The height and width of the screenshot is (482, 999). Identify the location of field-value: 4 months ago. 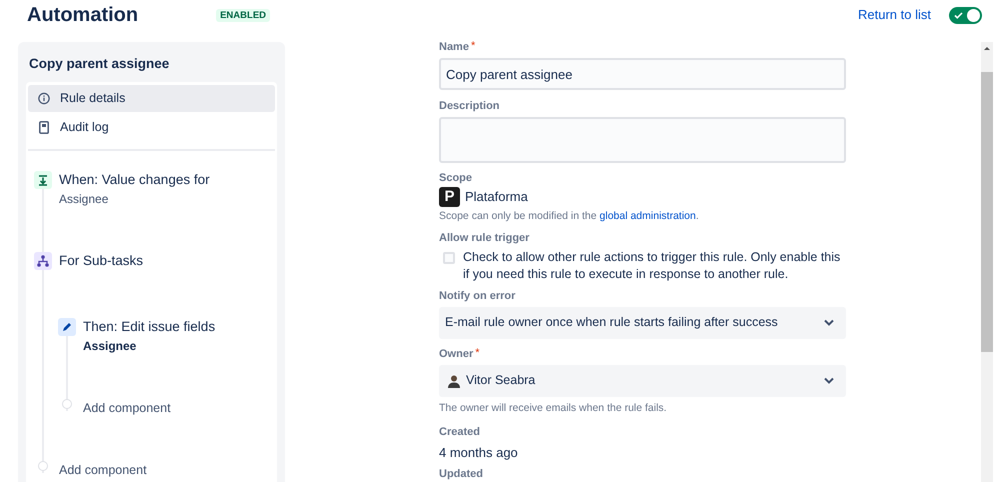
(479, 453).